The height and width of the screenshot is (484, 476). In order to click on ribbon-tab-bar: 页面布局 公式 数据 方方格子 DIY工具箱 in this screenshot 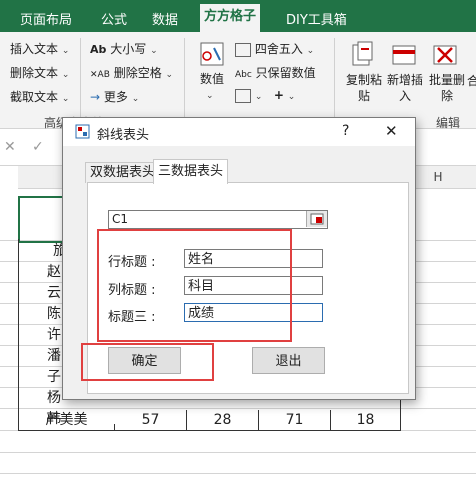, I will do `click(238, 16)`.